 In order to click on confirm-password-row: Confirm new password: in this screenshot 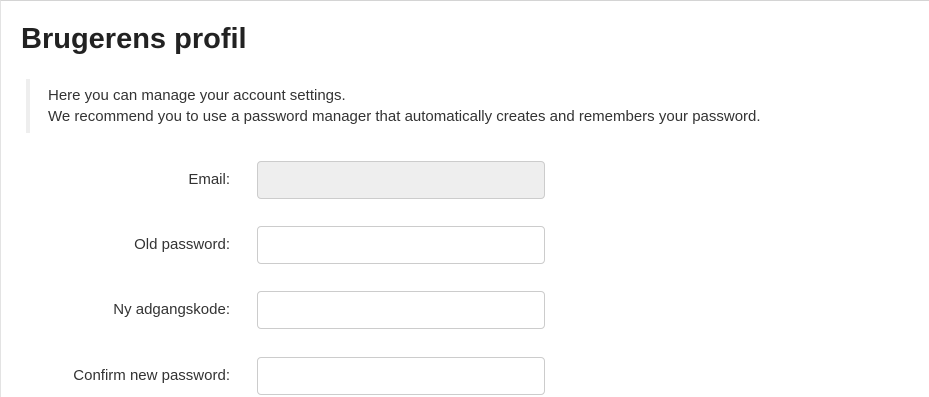, I will do `click(465, 376)`.